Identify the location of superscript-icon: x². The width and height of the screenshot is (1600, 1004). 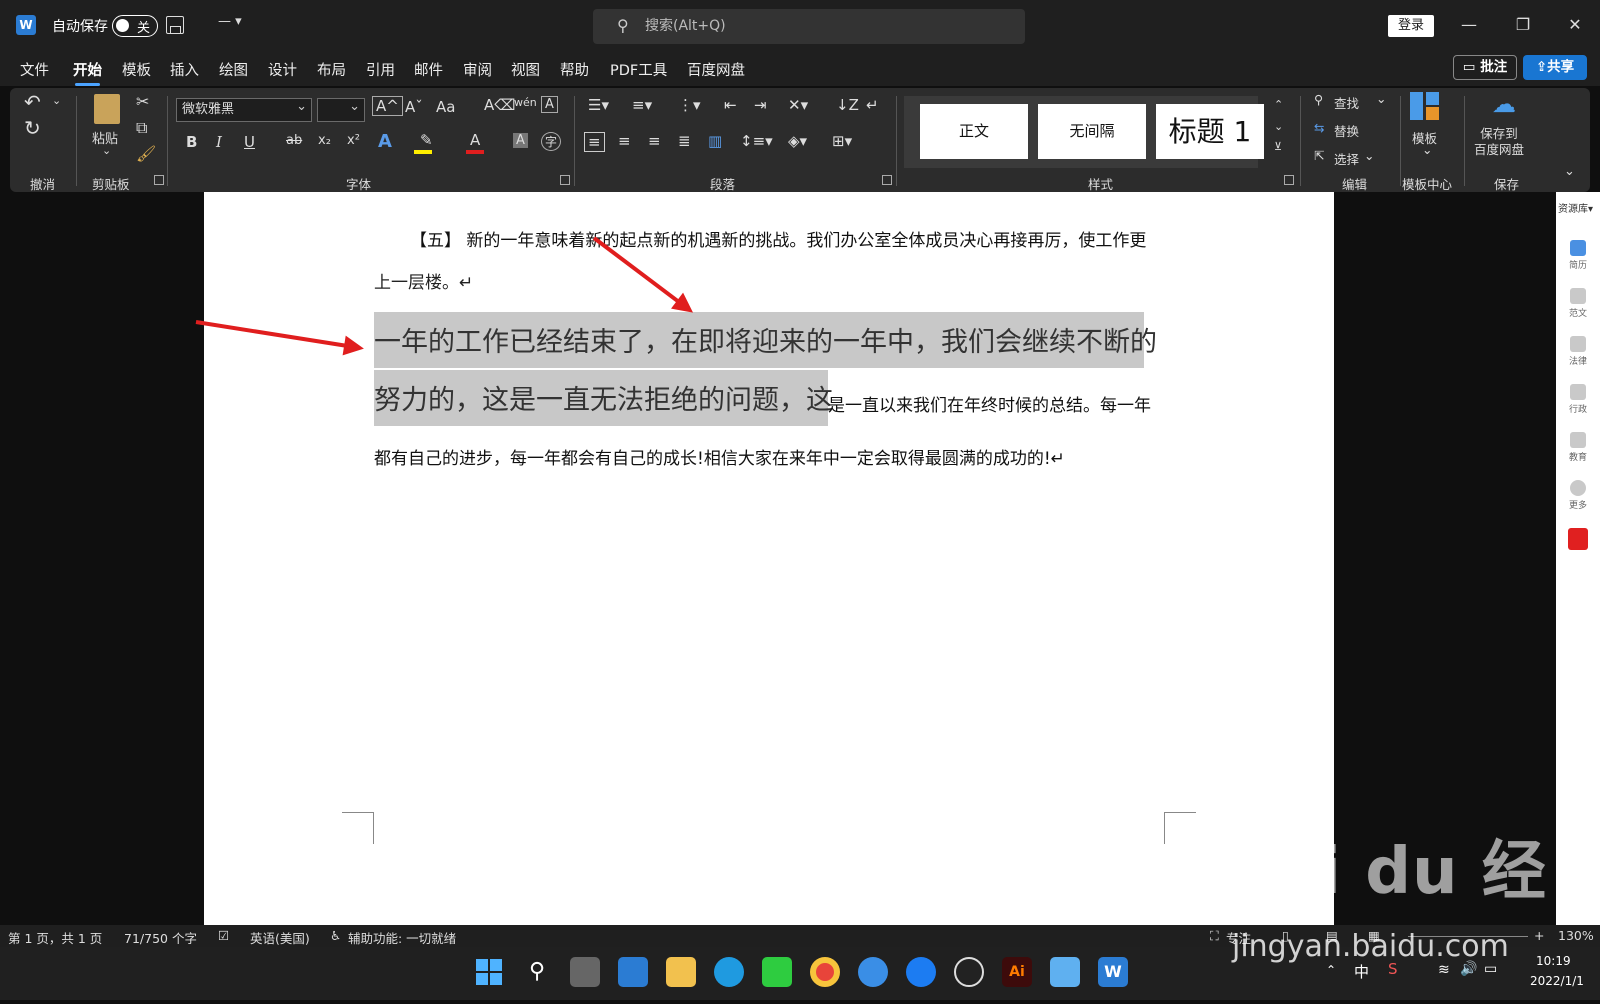
(353, 140).